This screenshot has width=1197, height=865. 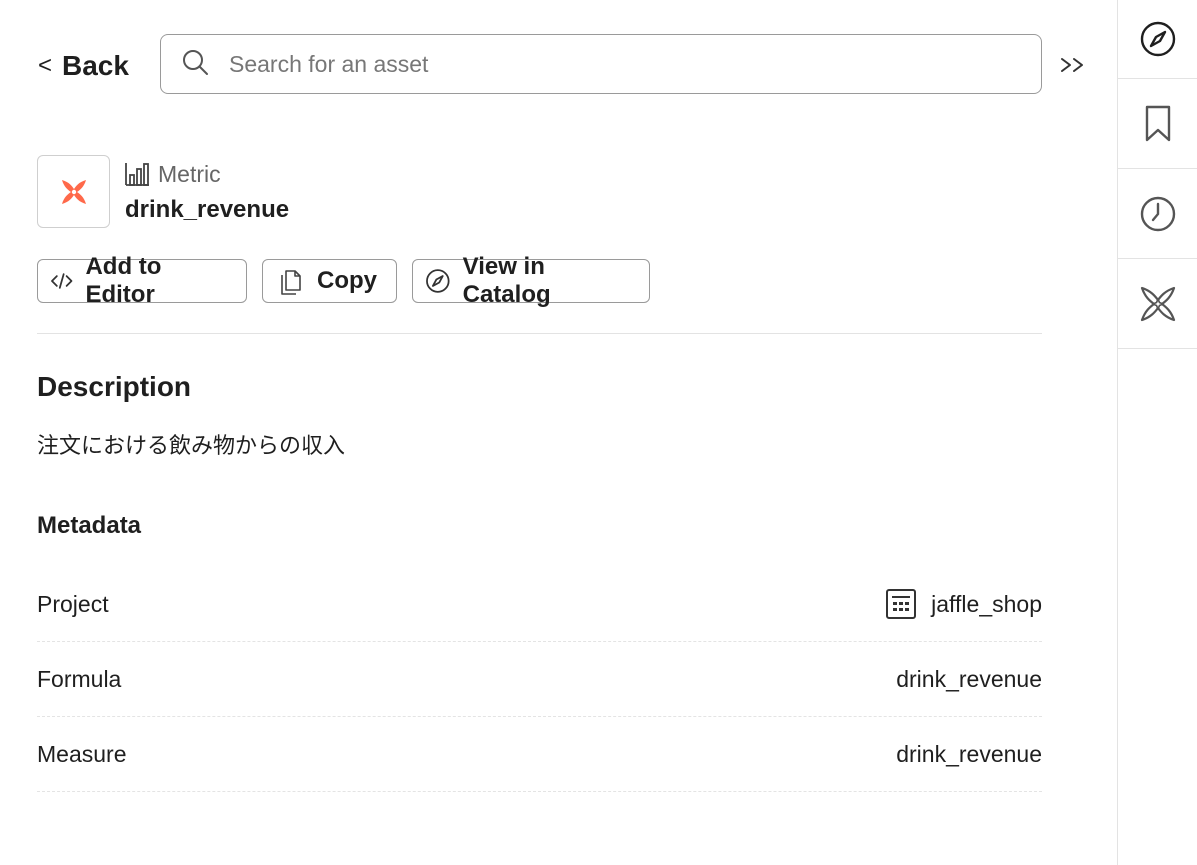 I want to click on metadata-label: Project, so click(x=73, y=603).